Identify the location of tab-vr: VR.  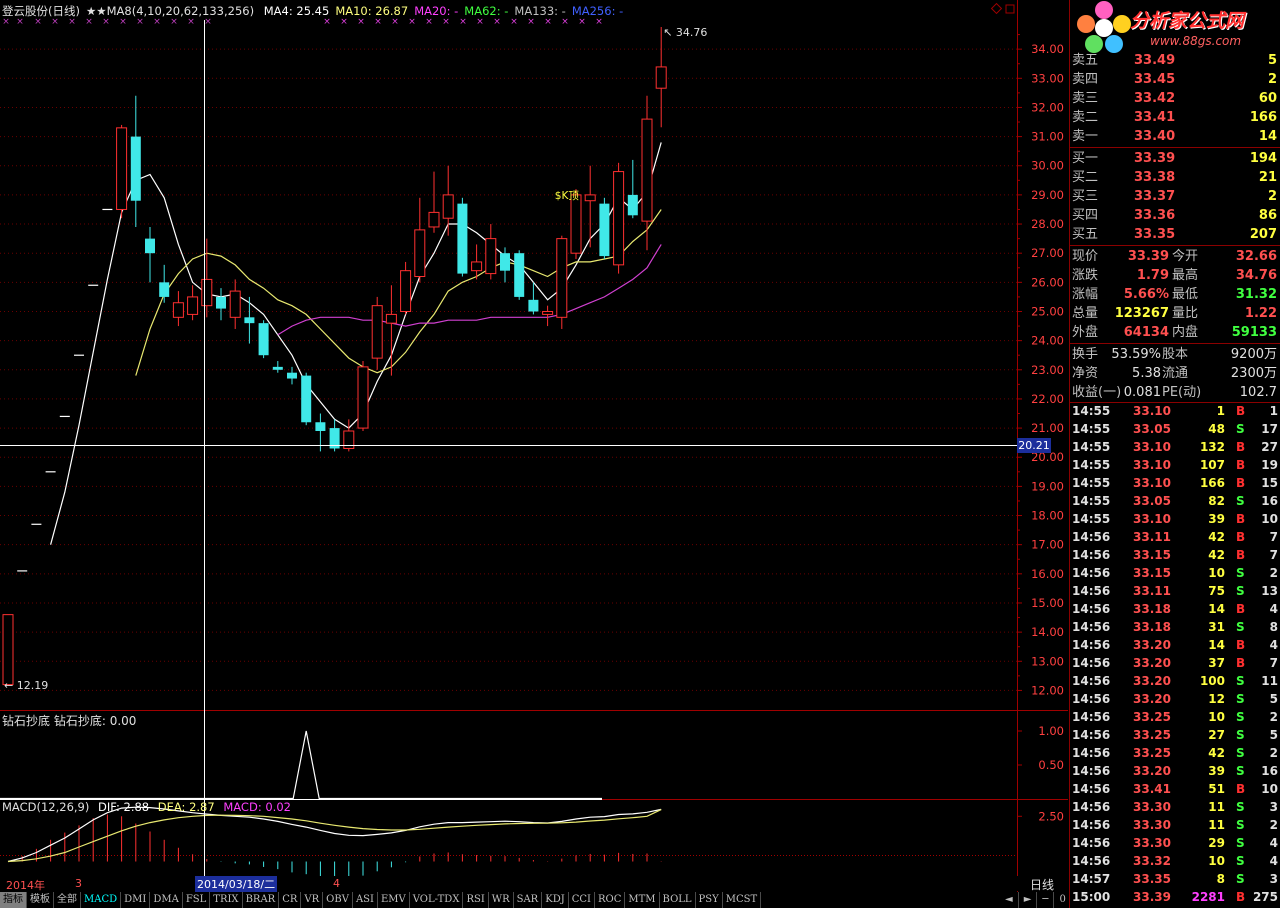
(312, 900).